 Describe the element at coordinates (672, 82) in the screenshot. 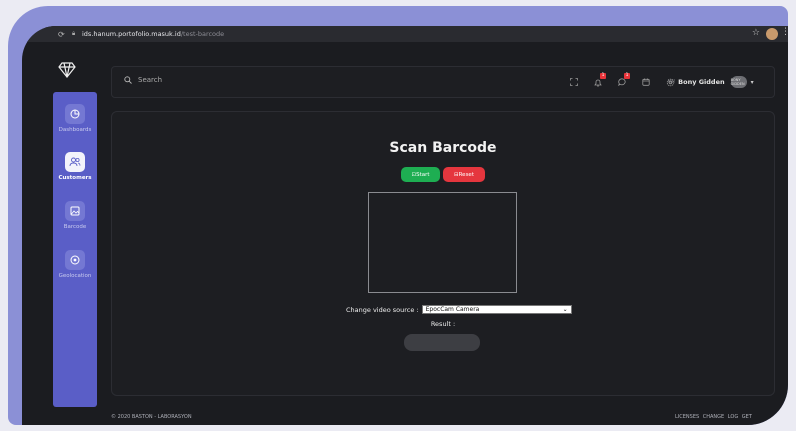

I see `user-greeting: Hi!` at that location.